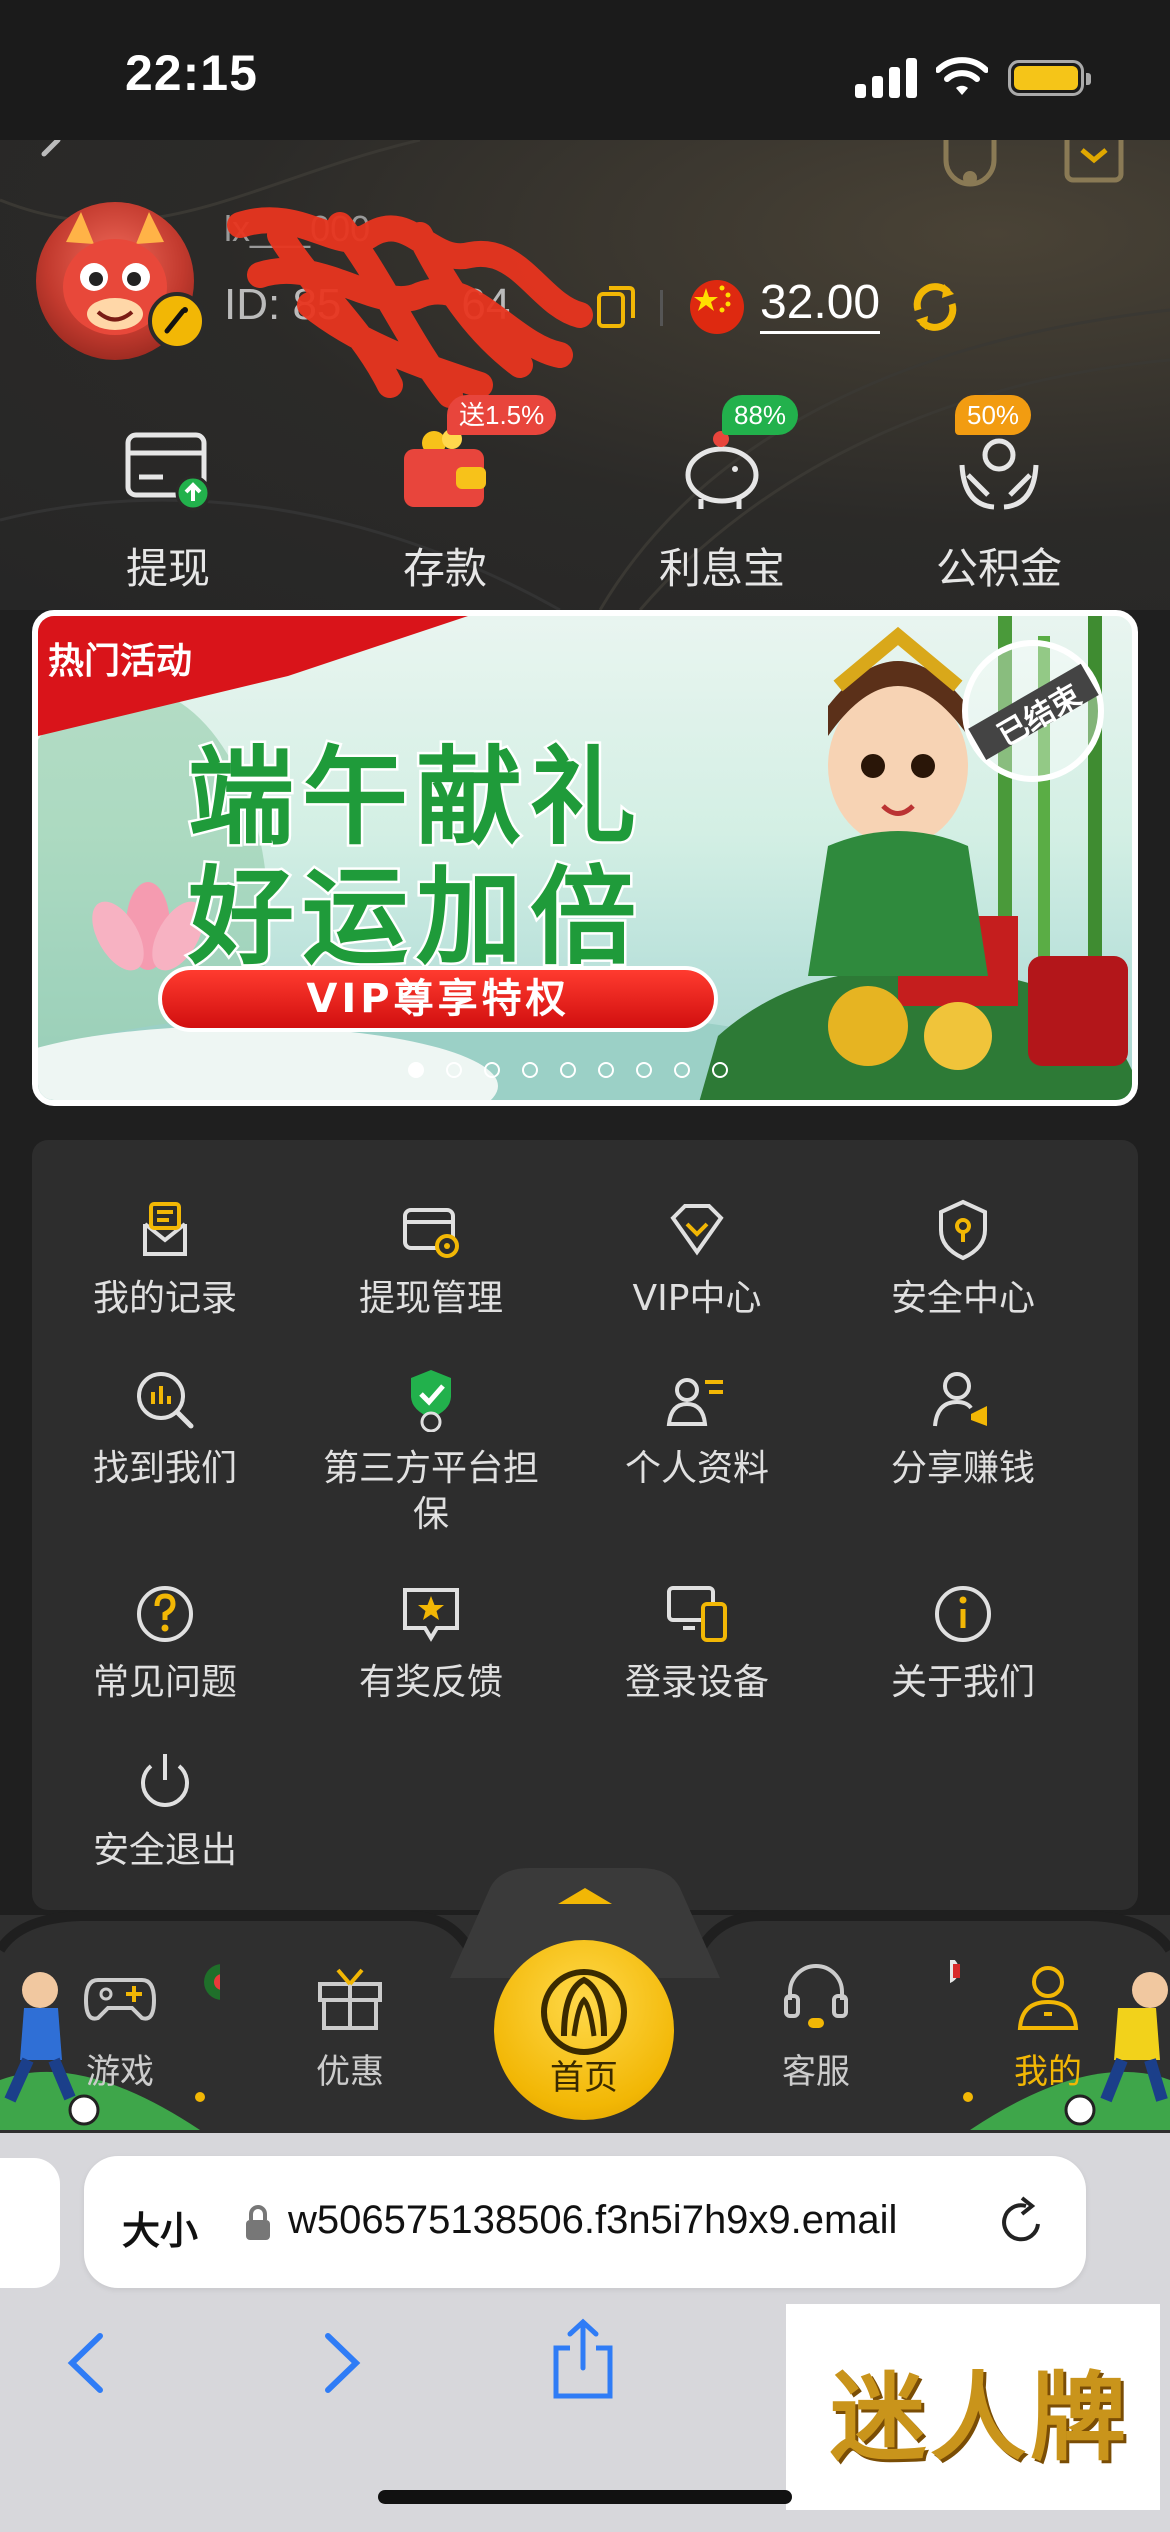 This screenshot has height=2532, width=1170. Describe the element at coordinates (935, 307) in the screenshot. I see `refresh-balance-icon` at that location.